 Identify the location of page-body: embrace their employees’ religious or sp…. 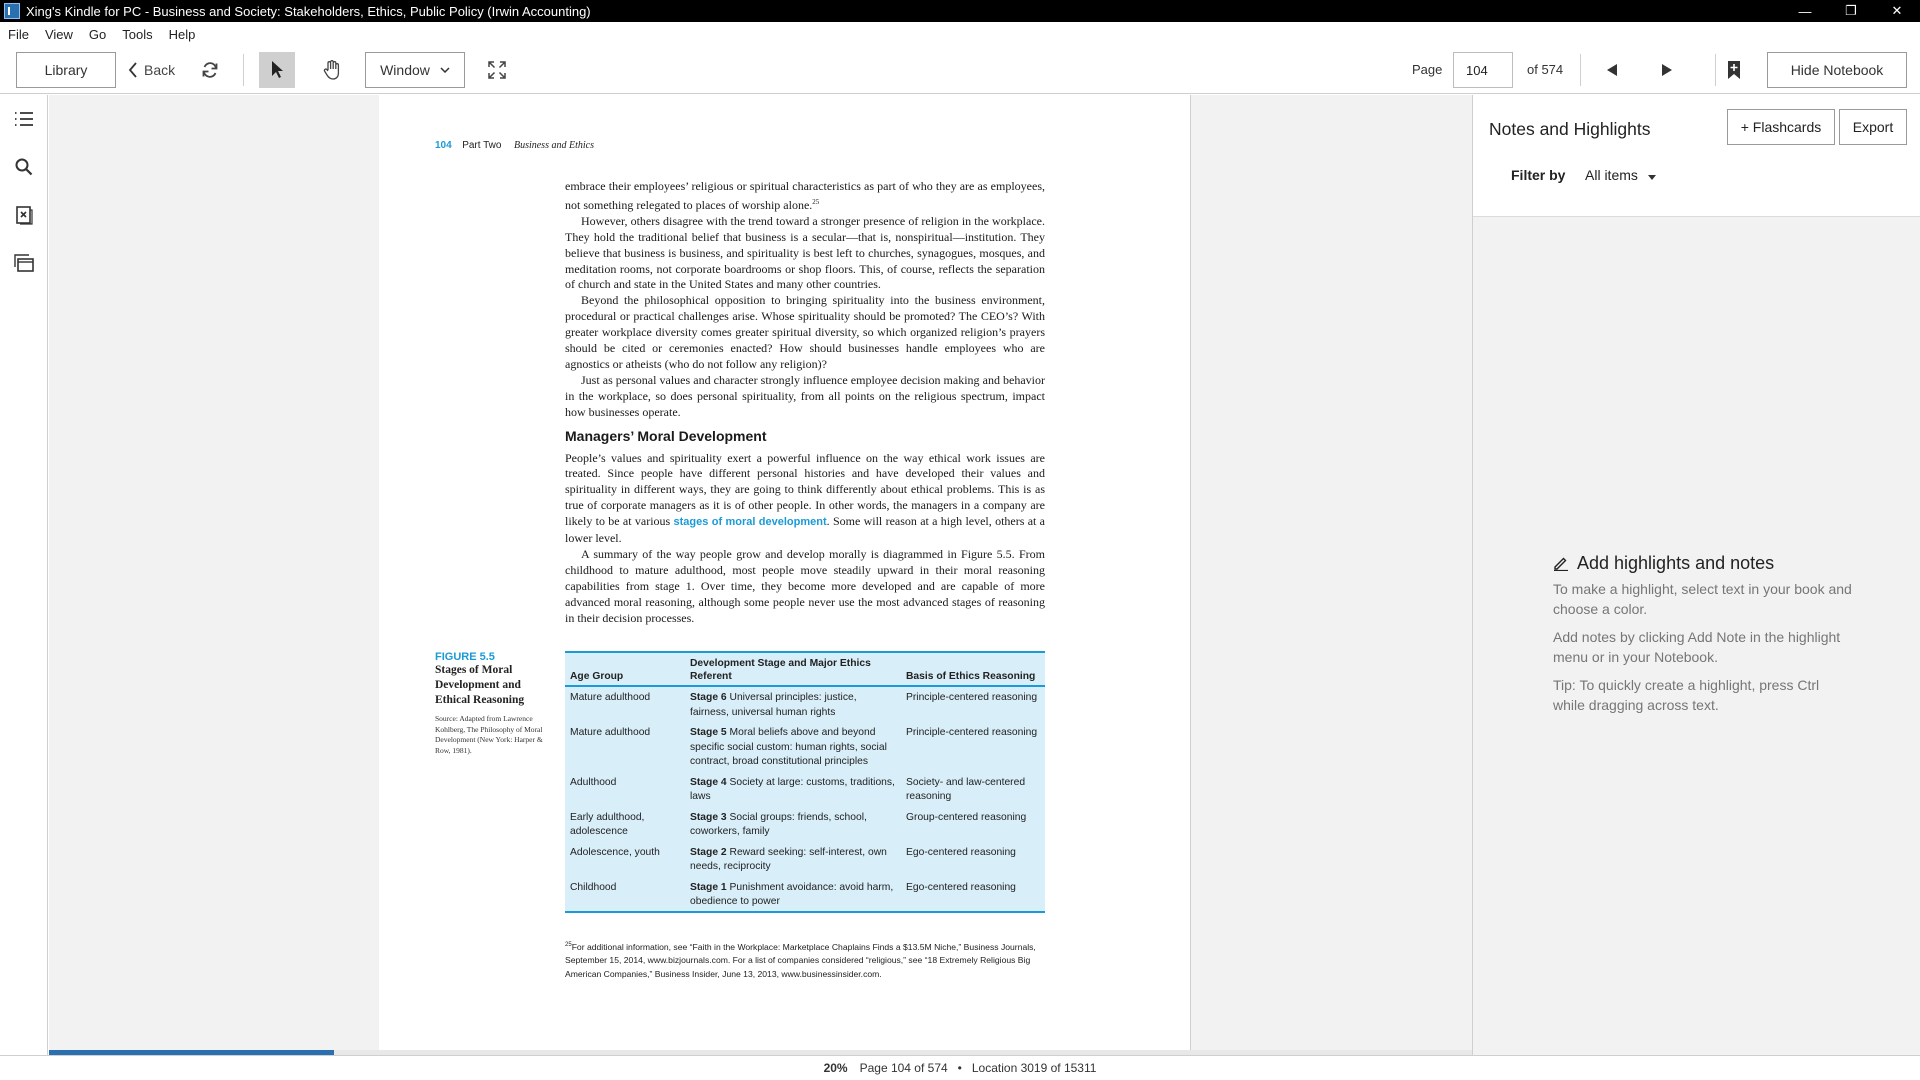
(805, 402).